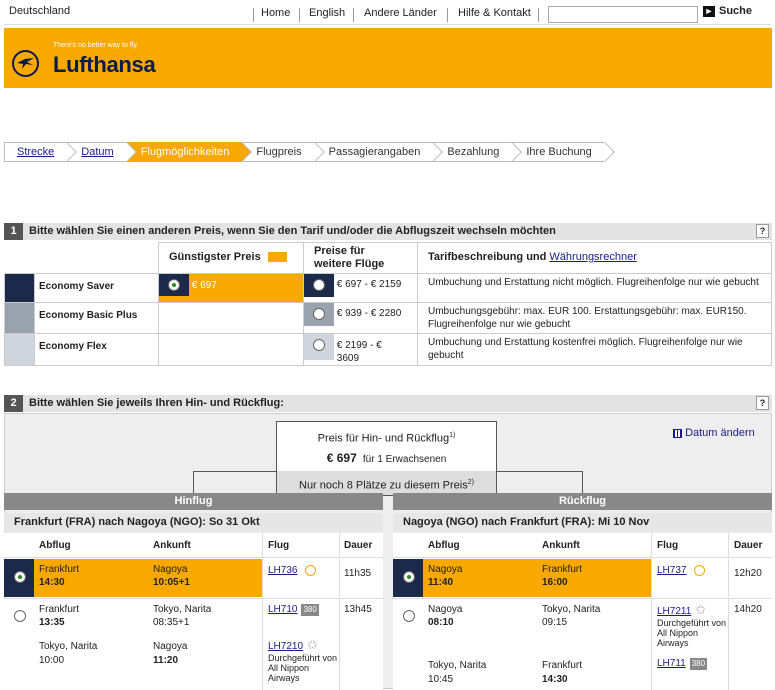 Image resolution: width=775 pixels, height=690 pixels. Describe the element at coordinates (59, 609) in the screenshot. I see `departure-city: Frankfurt` at that location.